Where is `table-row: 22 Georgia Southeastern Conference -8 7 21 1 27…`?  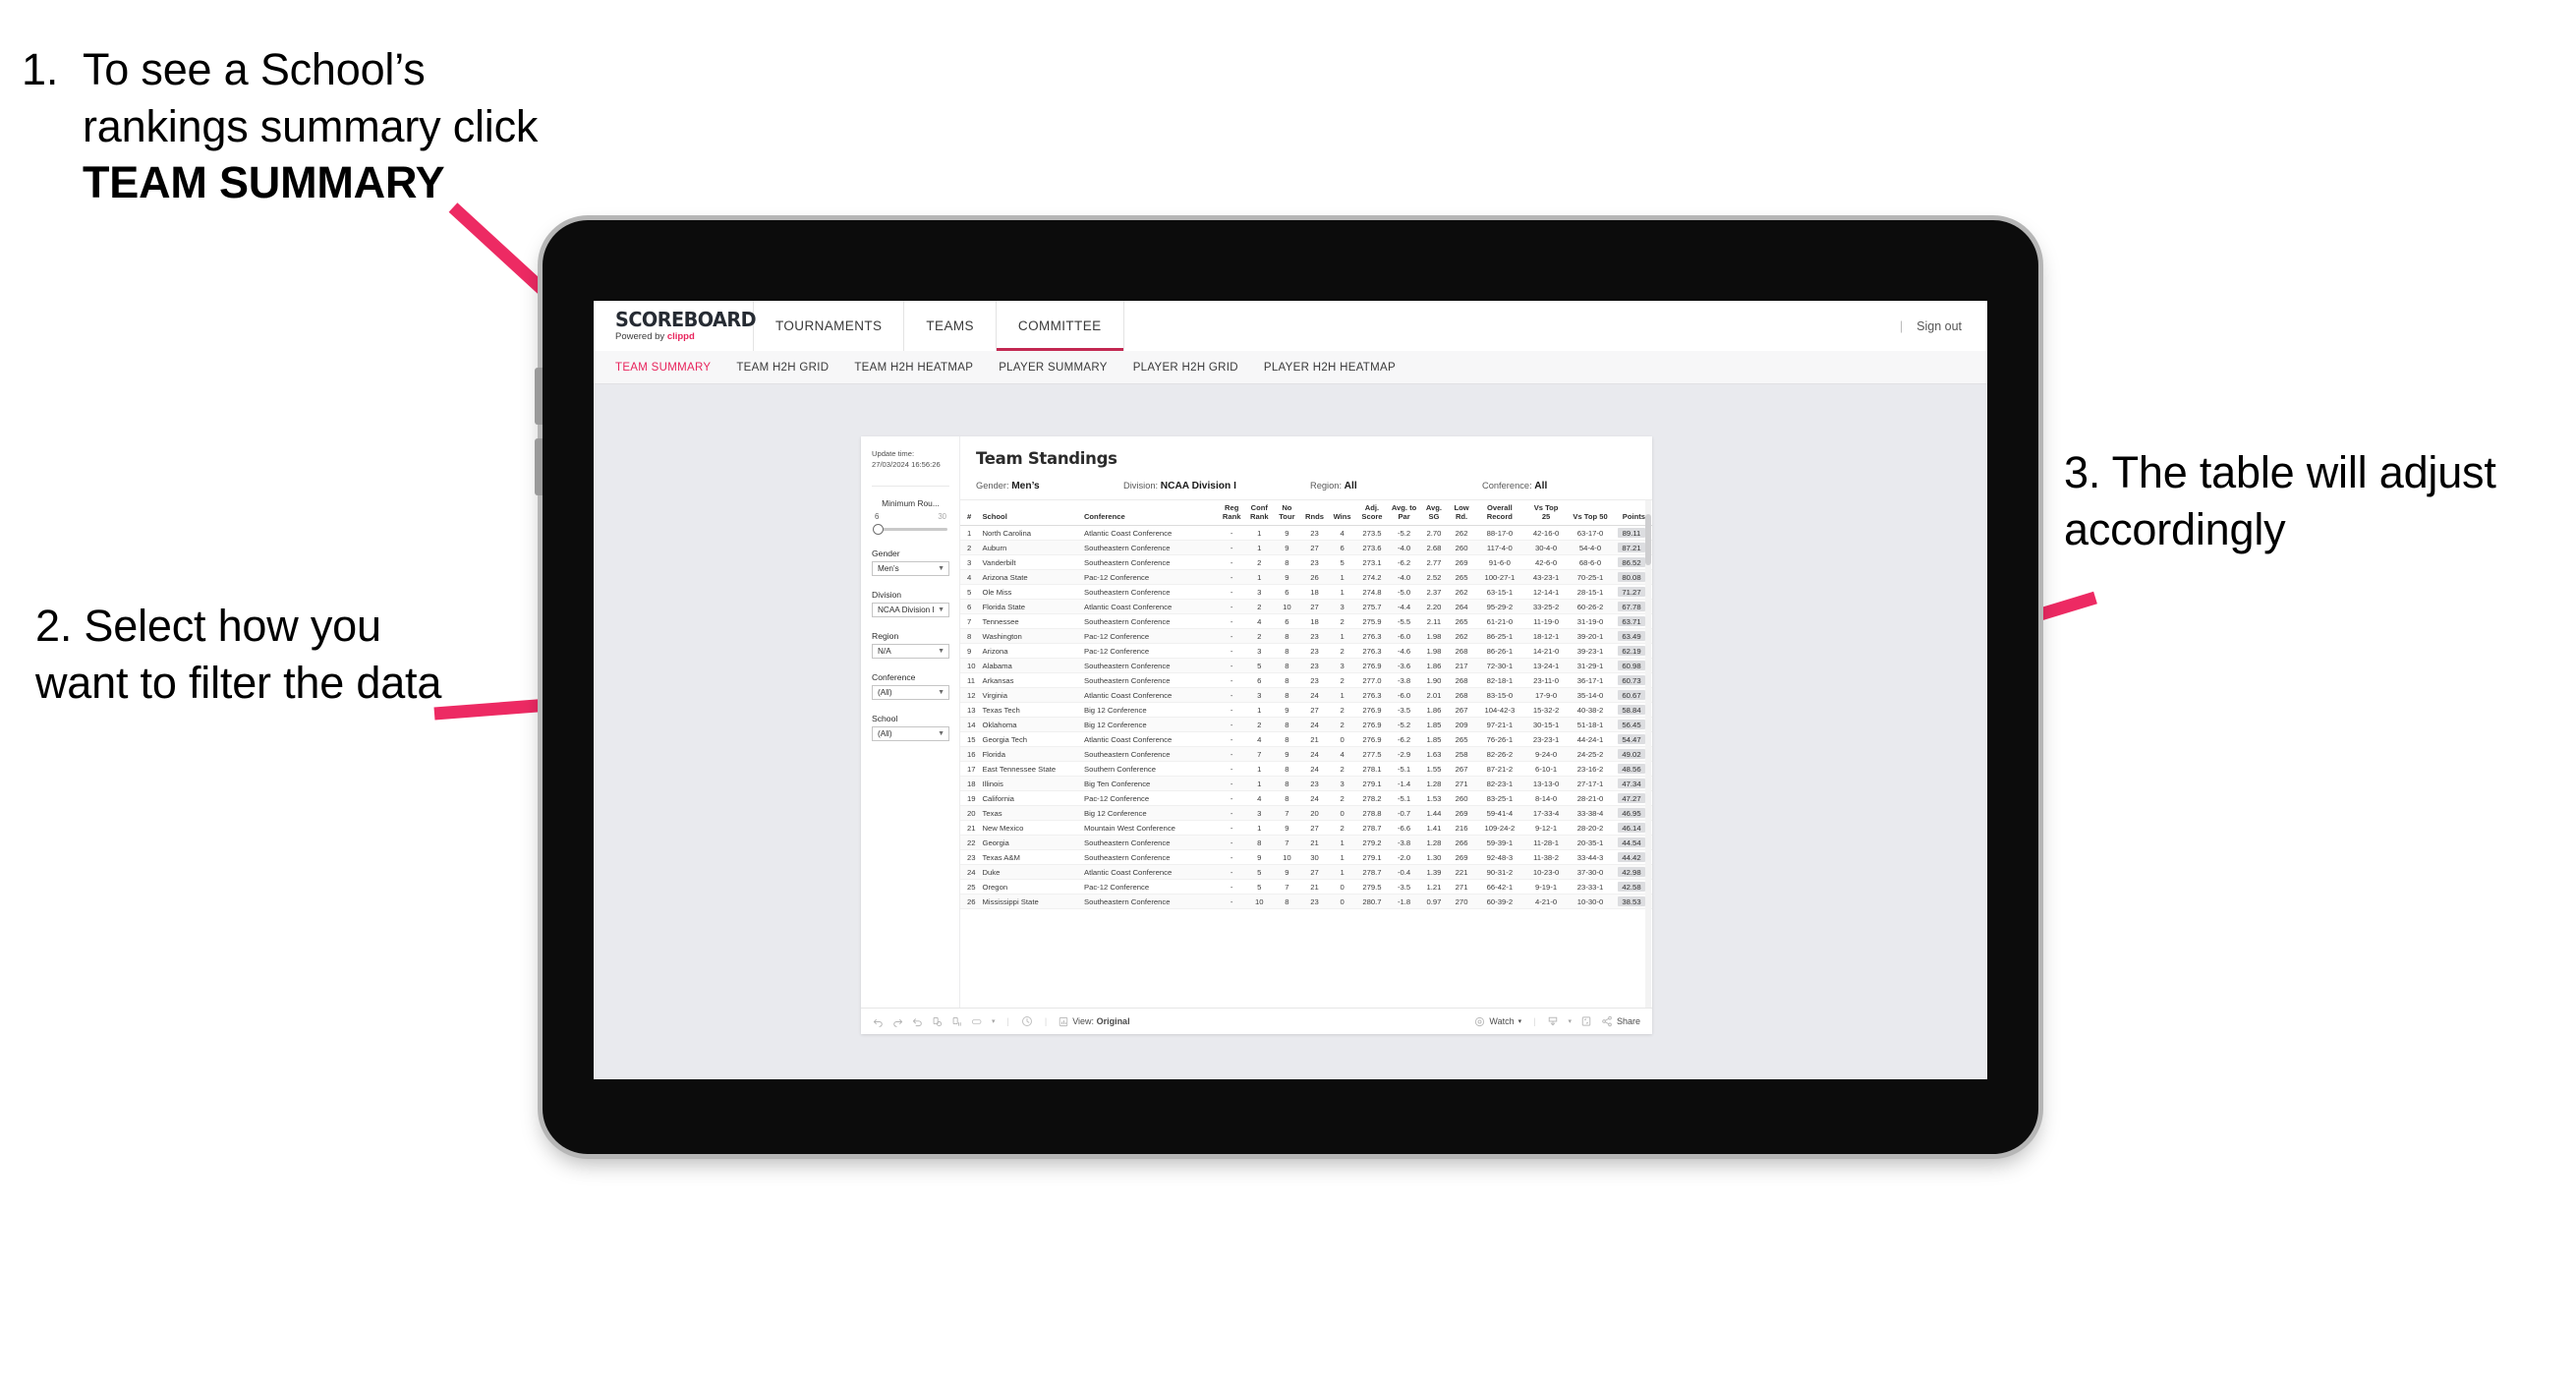 table-row: 22 Georgia Southeastern Conference -8 7 21 1 27… is located at coordinates (1306, 843).